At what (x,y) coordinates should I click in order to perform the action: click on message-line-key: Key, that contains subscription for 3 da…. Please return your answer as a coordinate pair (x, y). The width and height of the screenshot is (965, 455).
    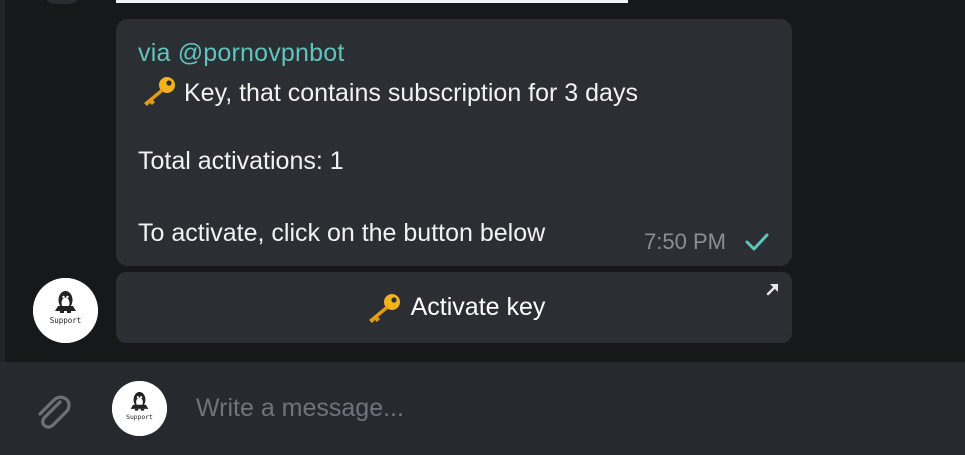
    Looking at the image, I should click on (388, 91).